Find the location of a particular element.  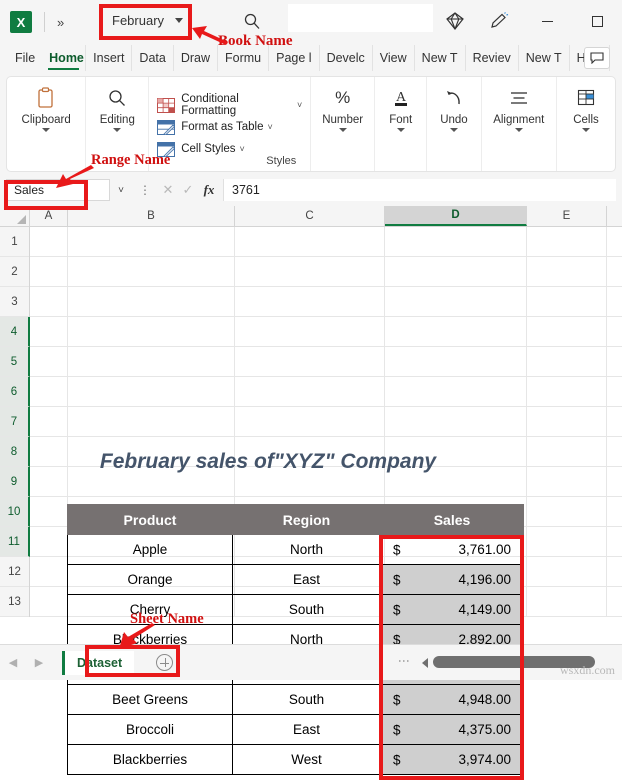

cell-sales: $4,375.00 is located at coordinates (452, 729).